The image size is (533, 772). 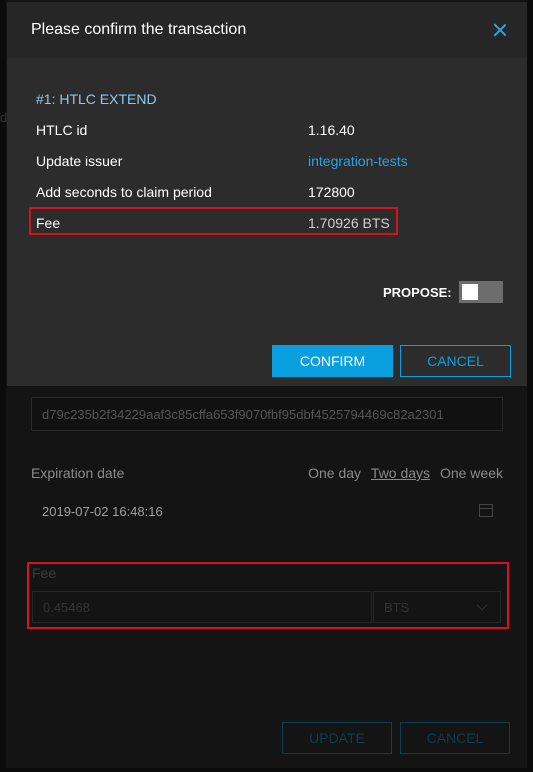 I want to click on calendar-icon, so click(x=486, y=510).